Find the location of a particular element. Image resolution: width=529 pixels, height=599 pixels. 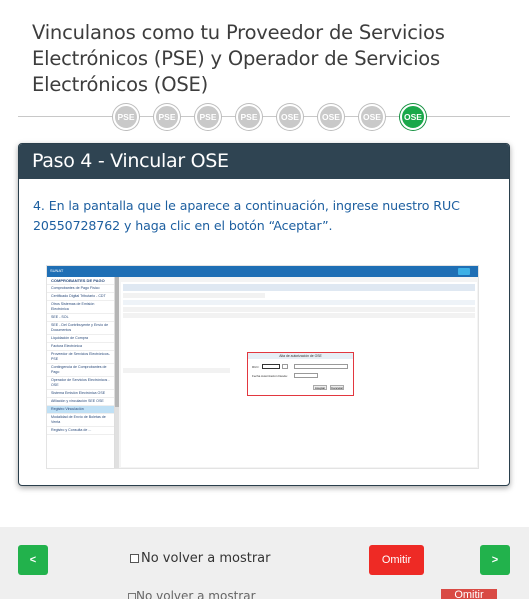

omit-button: Omitir is located at coordinates (396, 560).